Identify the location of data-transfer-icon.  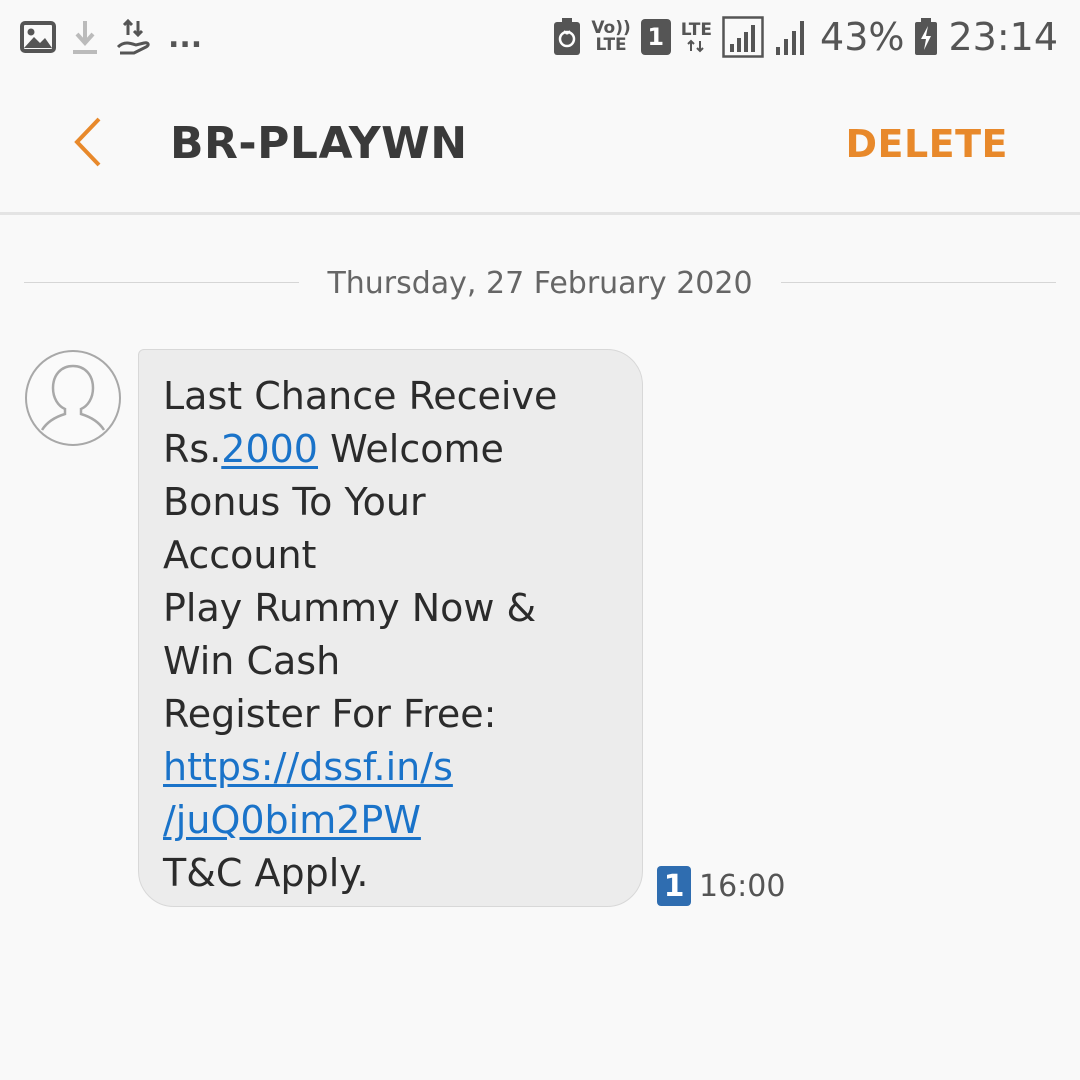
(134, 37).